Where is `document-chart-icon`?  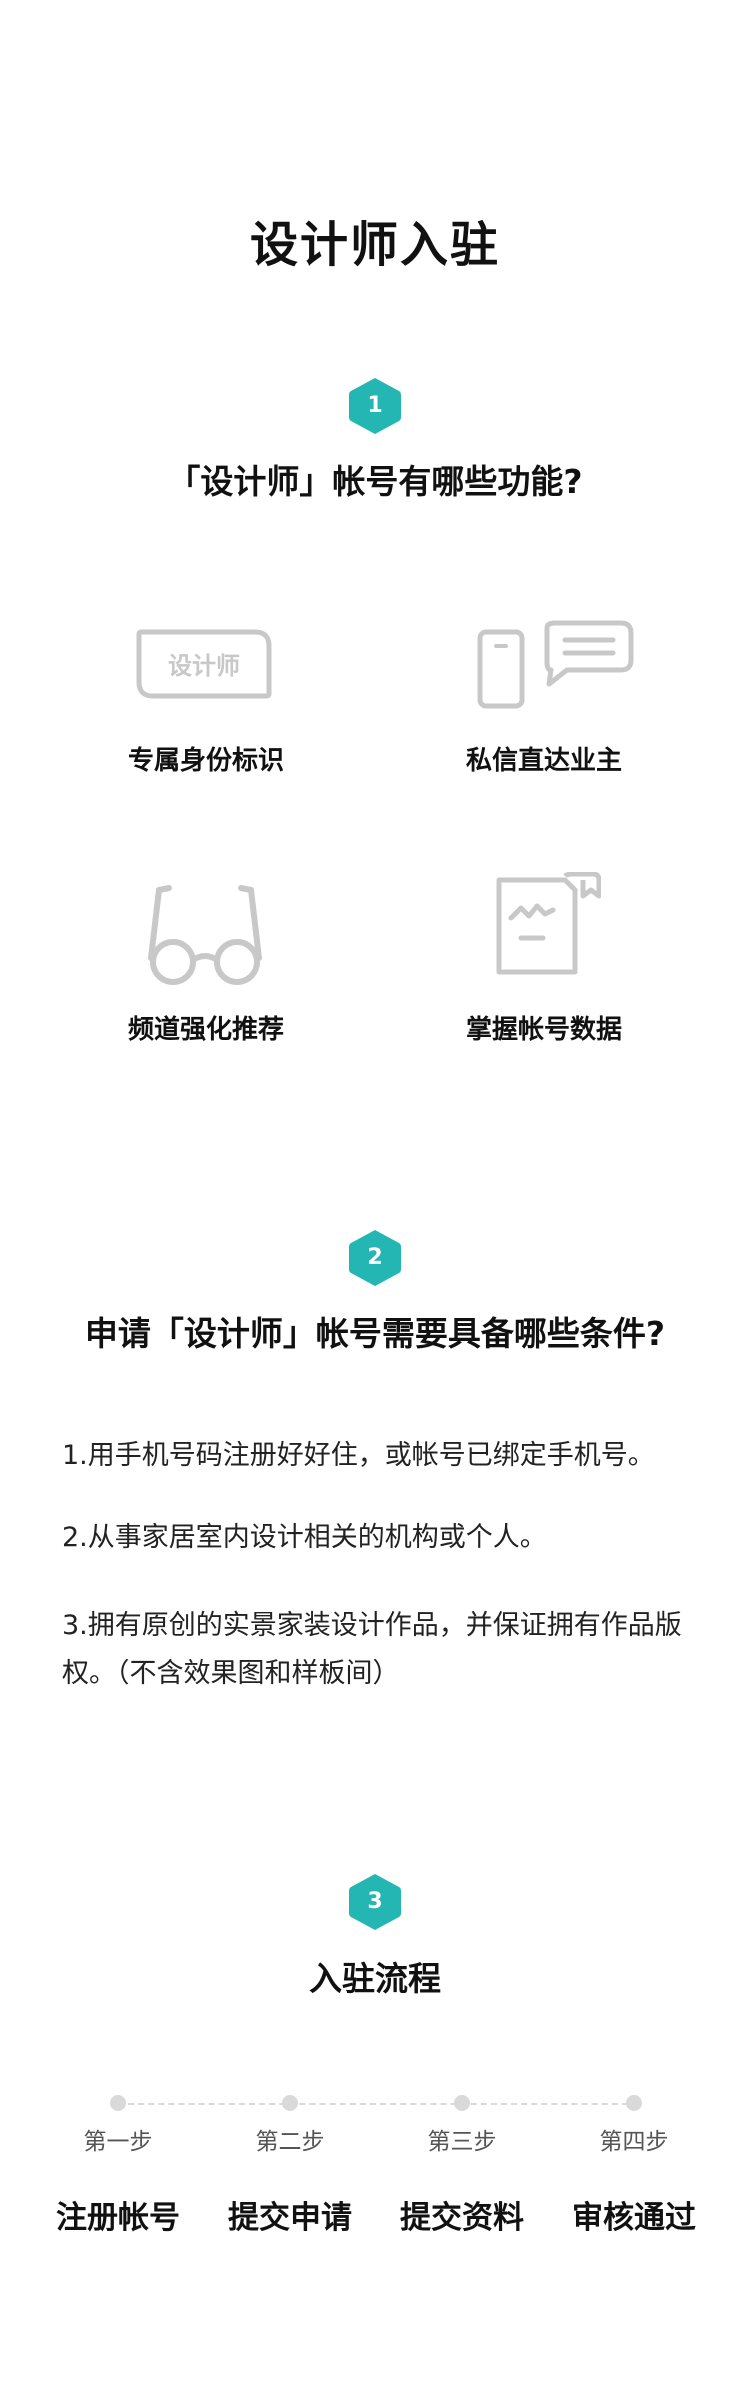
document-chart-icon is located at coordinates (547, 924).